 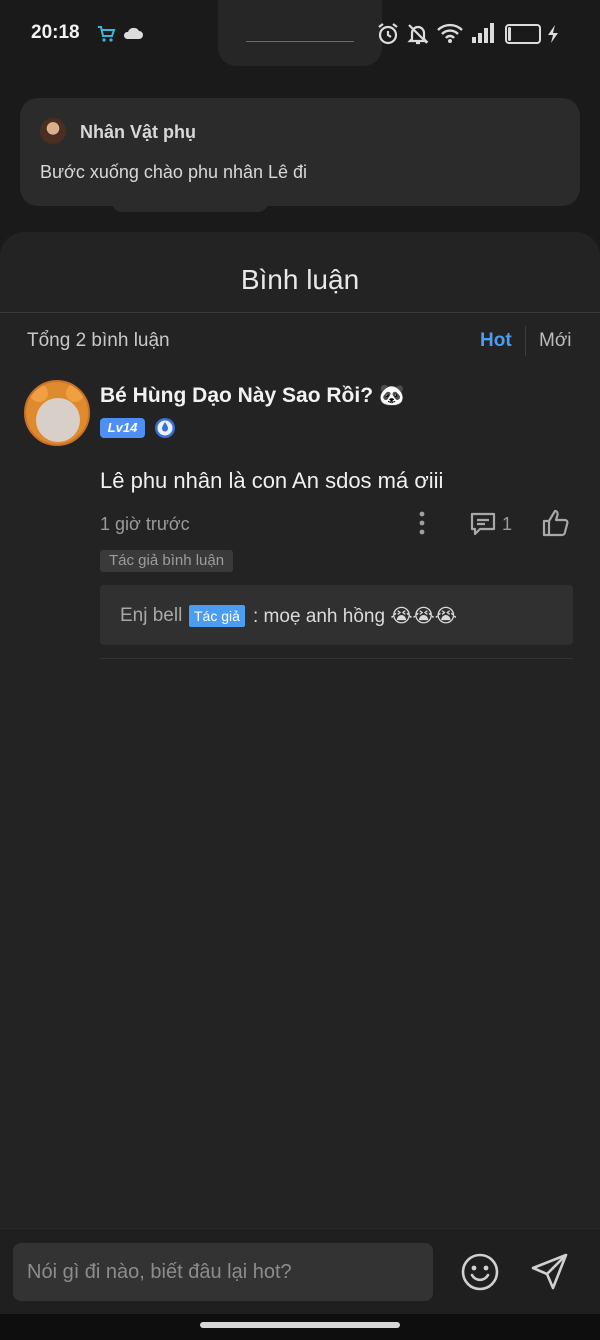 I want to click on reply-count: 1, so click(x=507, y=524).